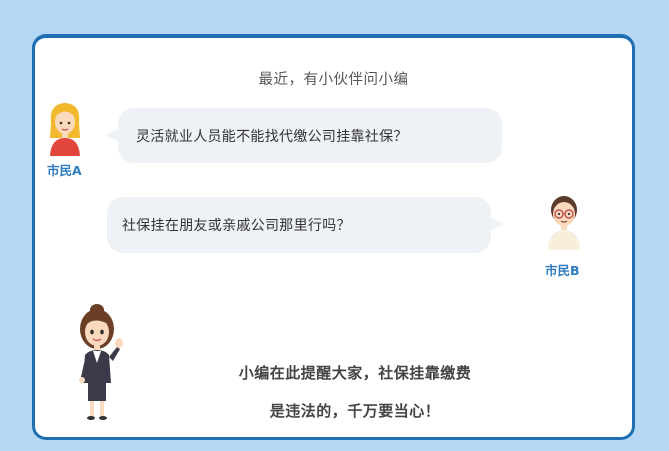 This screenshot has height=451, width=669. I want to click on reminder-line-2: 是违法的，千万要当心！, so click(355, 411).